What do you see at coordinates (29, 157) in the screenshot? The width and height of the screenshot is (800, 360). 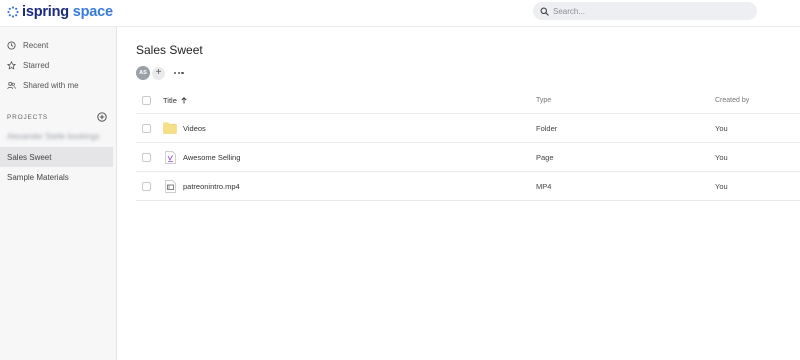 I see `project-label: Sales Sweet` at bounding box center [29, 157].